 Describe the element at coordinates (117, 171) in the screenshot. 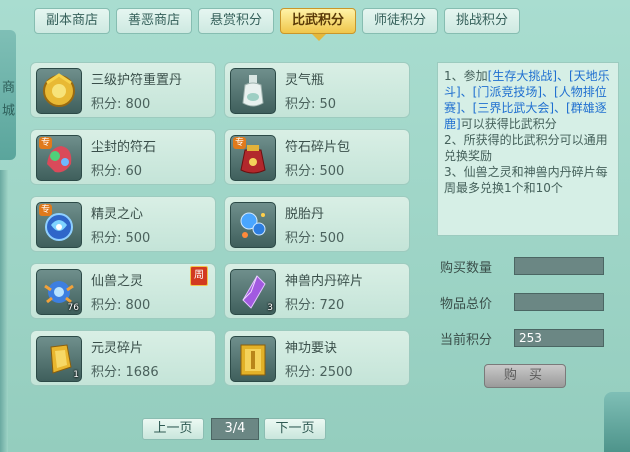

I see `item-price: 积分: 60` at that location.